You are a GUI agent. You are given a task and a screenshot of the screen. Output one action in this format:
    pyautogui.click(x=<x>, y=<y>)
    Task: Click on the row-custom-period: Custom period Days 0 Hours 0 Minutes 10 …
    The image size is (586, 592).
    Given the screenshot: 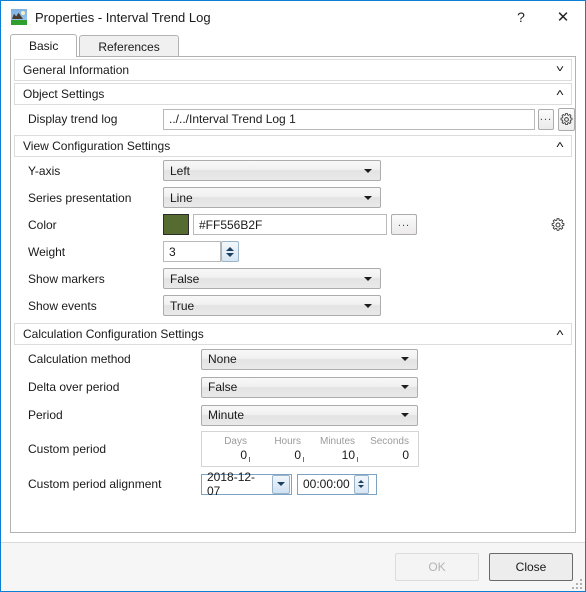 What is the action you would take?
    pyautogui.click(x=293, y=449)
    